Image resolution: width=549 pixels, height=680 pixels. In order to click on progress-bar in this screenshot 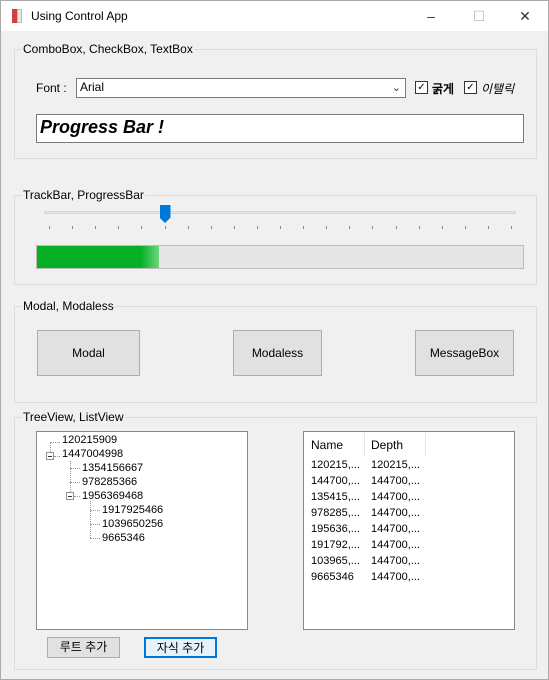, I will do `click(280, 257)`.